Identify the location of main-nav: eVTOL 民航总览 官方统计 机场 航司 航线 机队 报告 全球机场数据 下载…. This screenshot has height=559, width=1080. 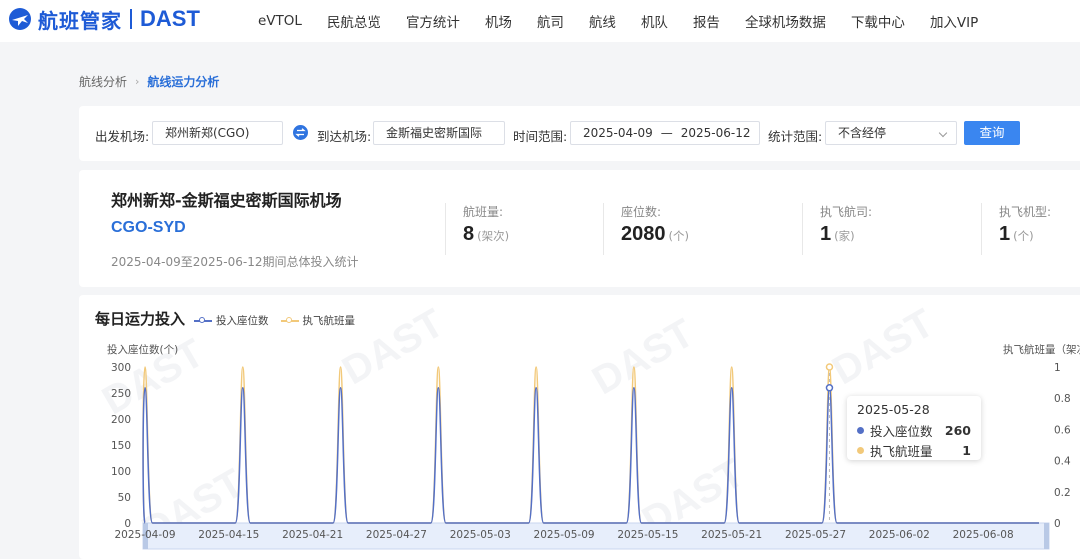
(630, 21).